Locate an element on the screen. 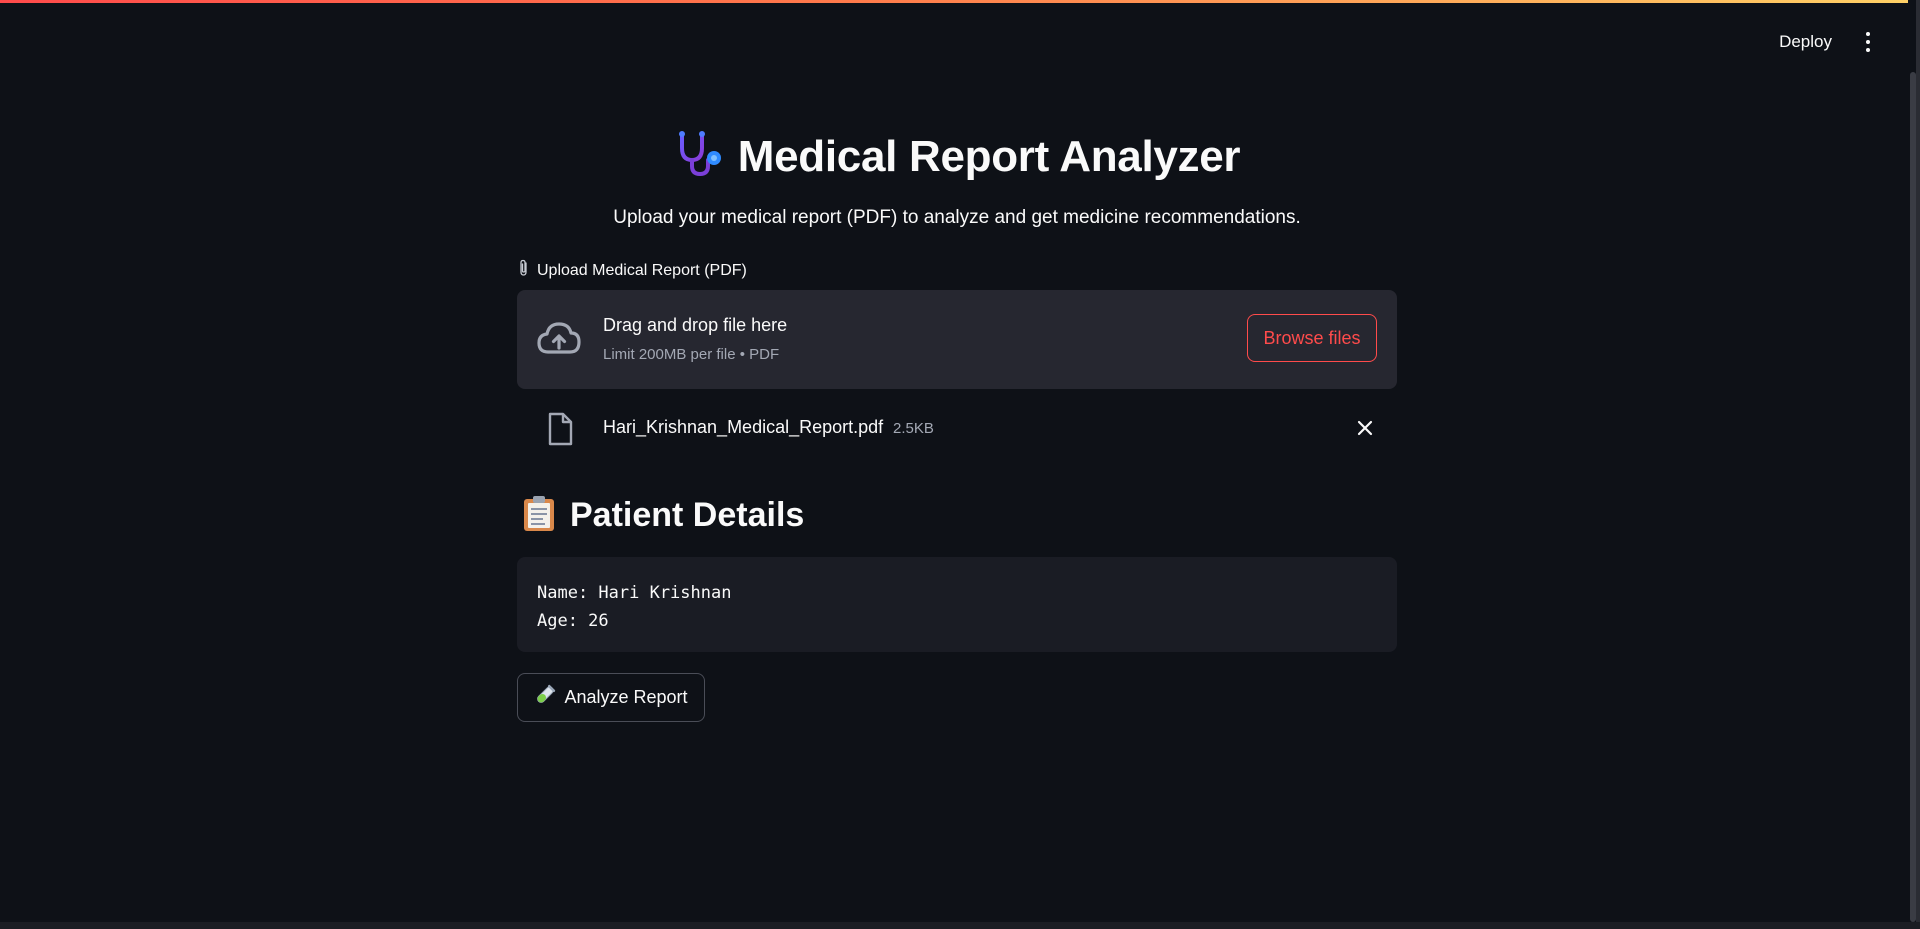 Image resolution: width=1920 pixels, height=929 pixels. patient-details-title: Patient Details is located at coordinates (687, 515).